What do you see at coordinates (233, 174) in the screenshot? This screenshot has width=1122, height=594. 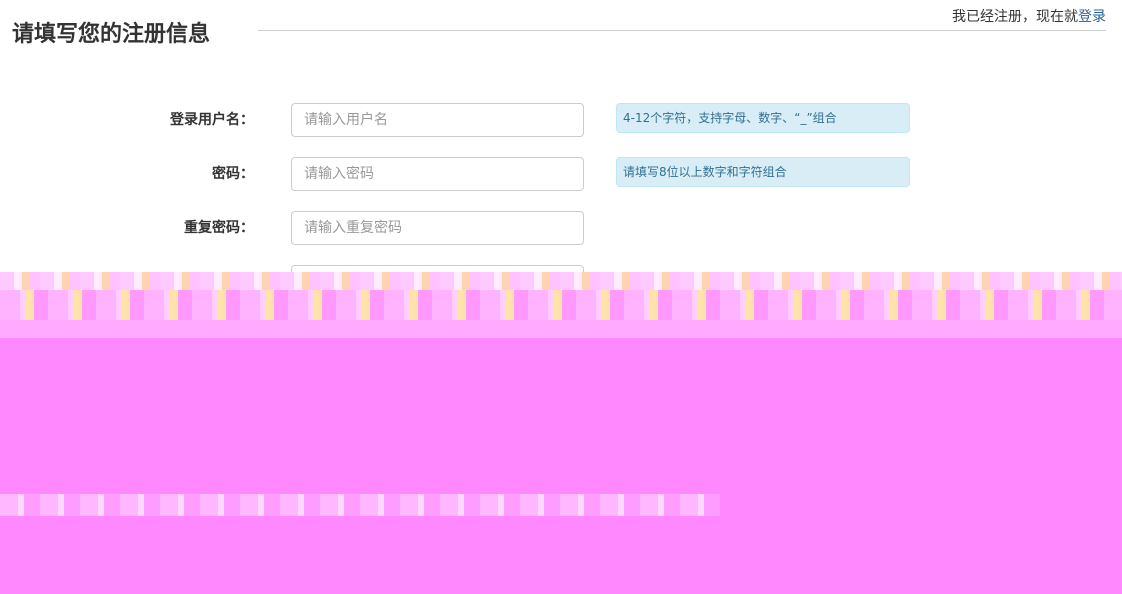 I see `password-label: 密码：` at bounding box center [233, 174].